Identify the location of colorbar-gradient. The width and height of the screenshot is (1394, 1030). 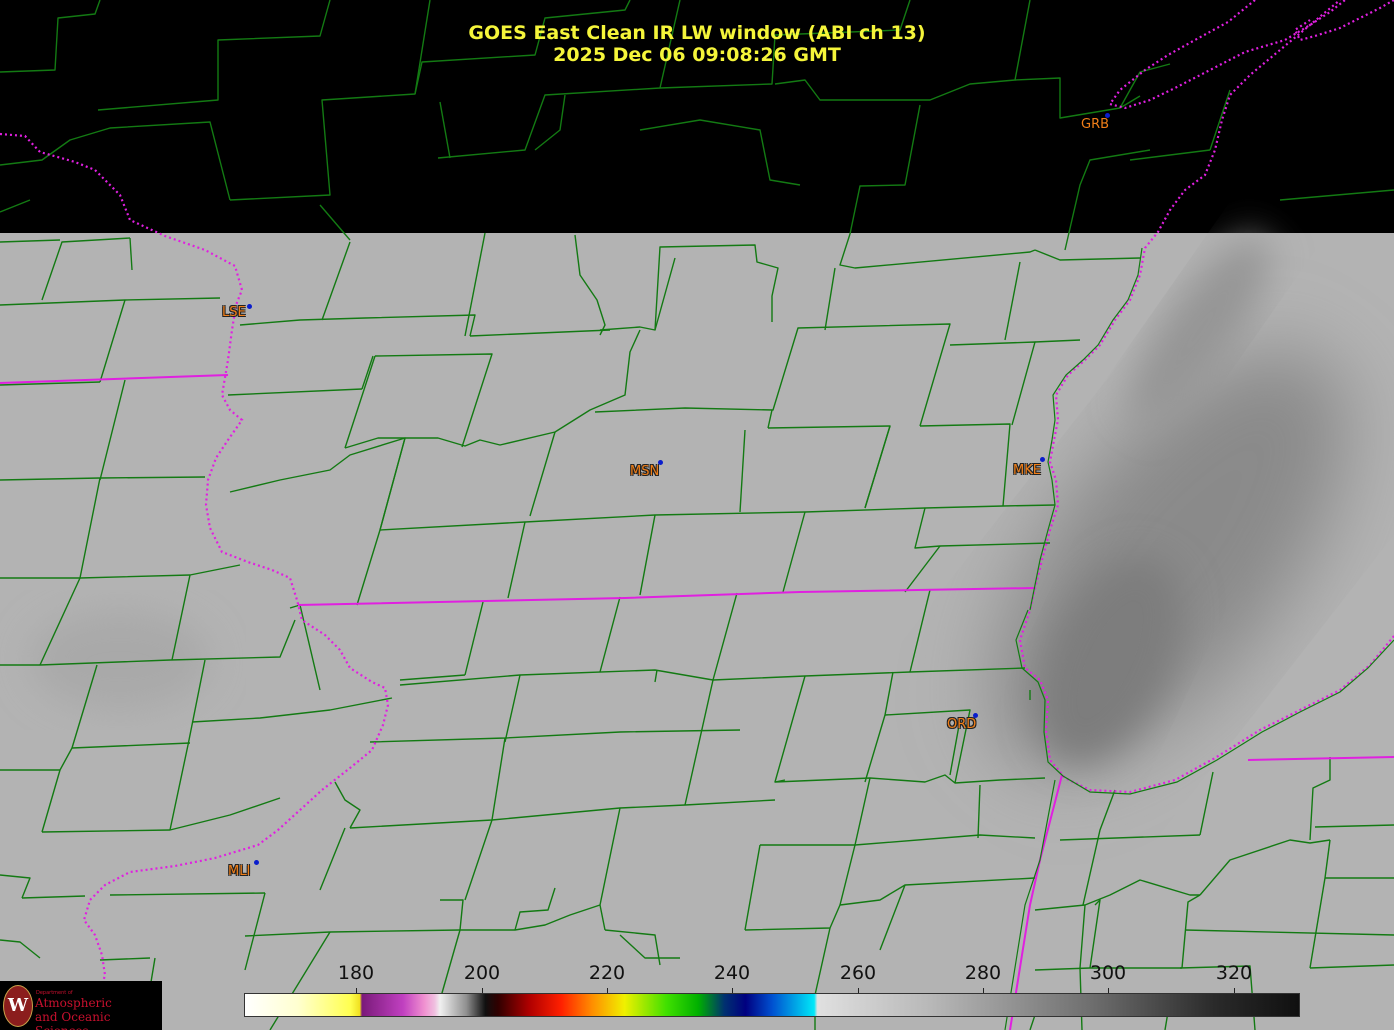
(772, 1005).